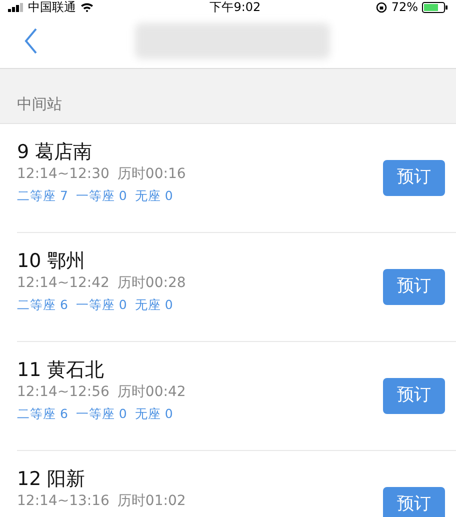  Describe the element at coordinates (151, 283) in the screenshot. I see `duration-text: 历时00:28` at that location.